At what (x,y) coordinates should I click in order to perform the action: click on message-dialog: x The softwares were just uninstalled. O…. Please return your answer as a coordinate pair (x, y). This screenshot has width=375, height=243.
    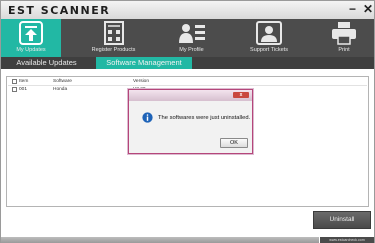
    Looking at the image, I should click on (190, 121).